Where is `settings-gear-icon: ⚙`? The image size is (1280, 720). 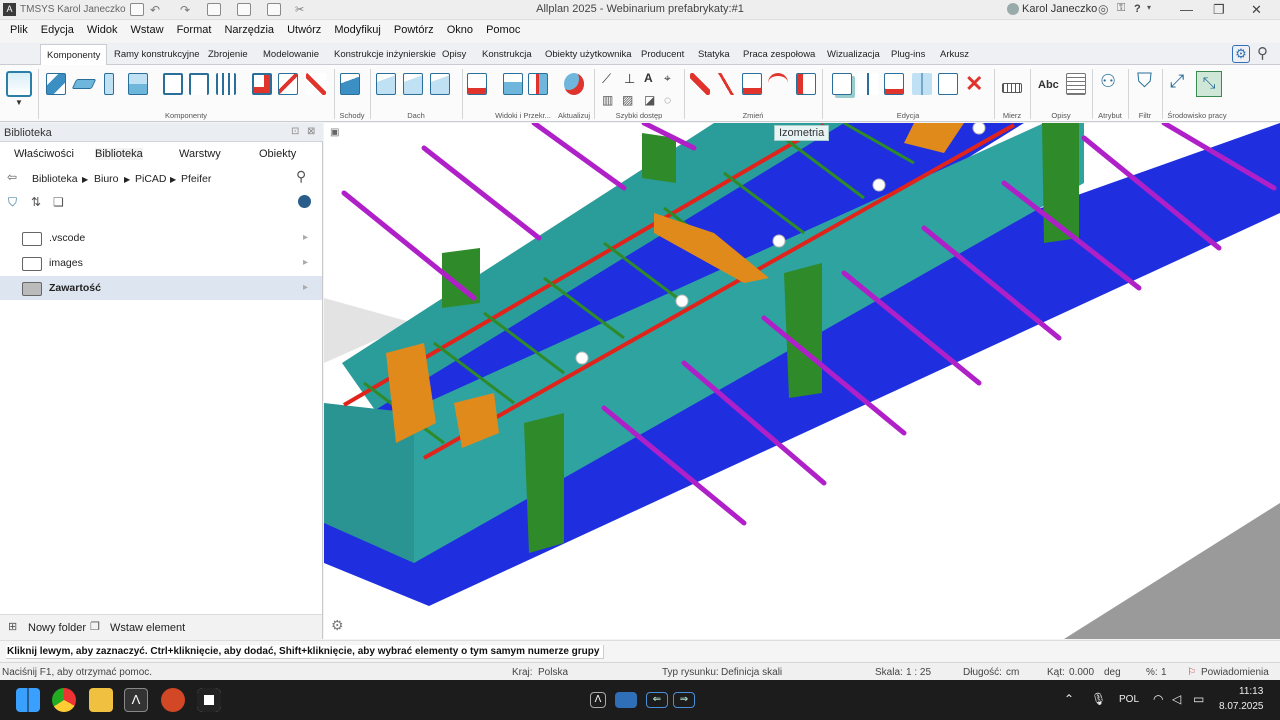 settings-gear-icon: ⚙ is located at coordinates (1241, 54).